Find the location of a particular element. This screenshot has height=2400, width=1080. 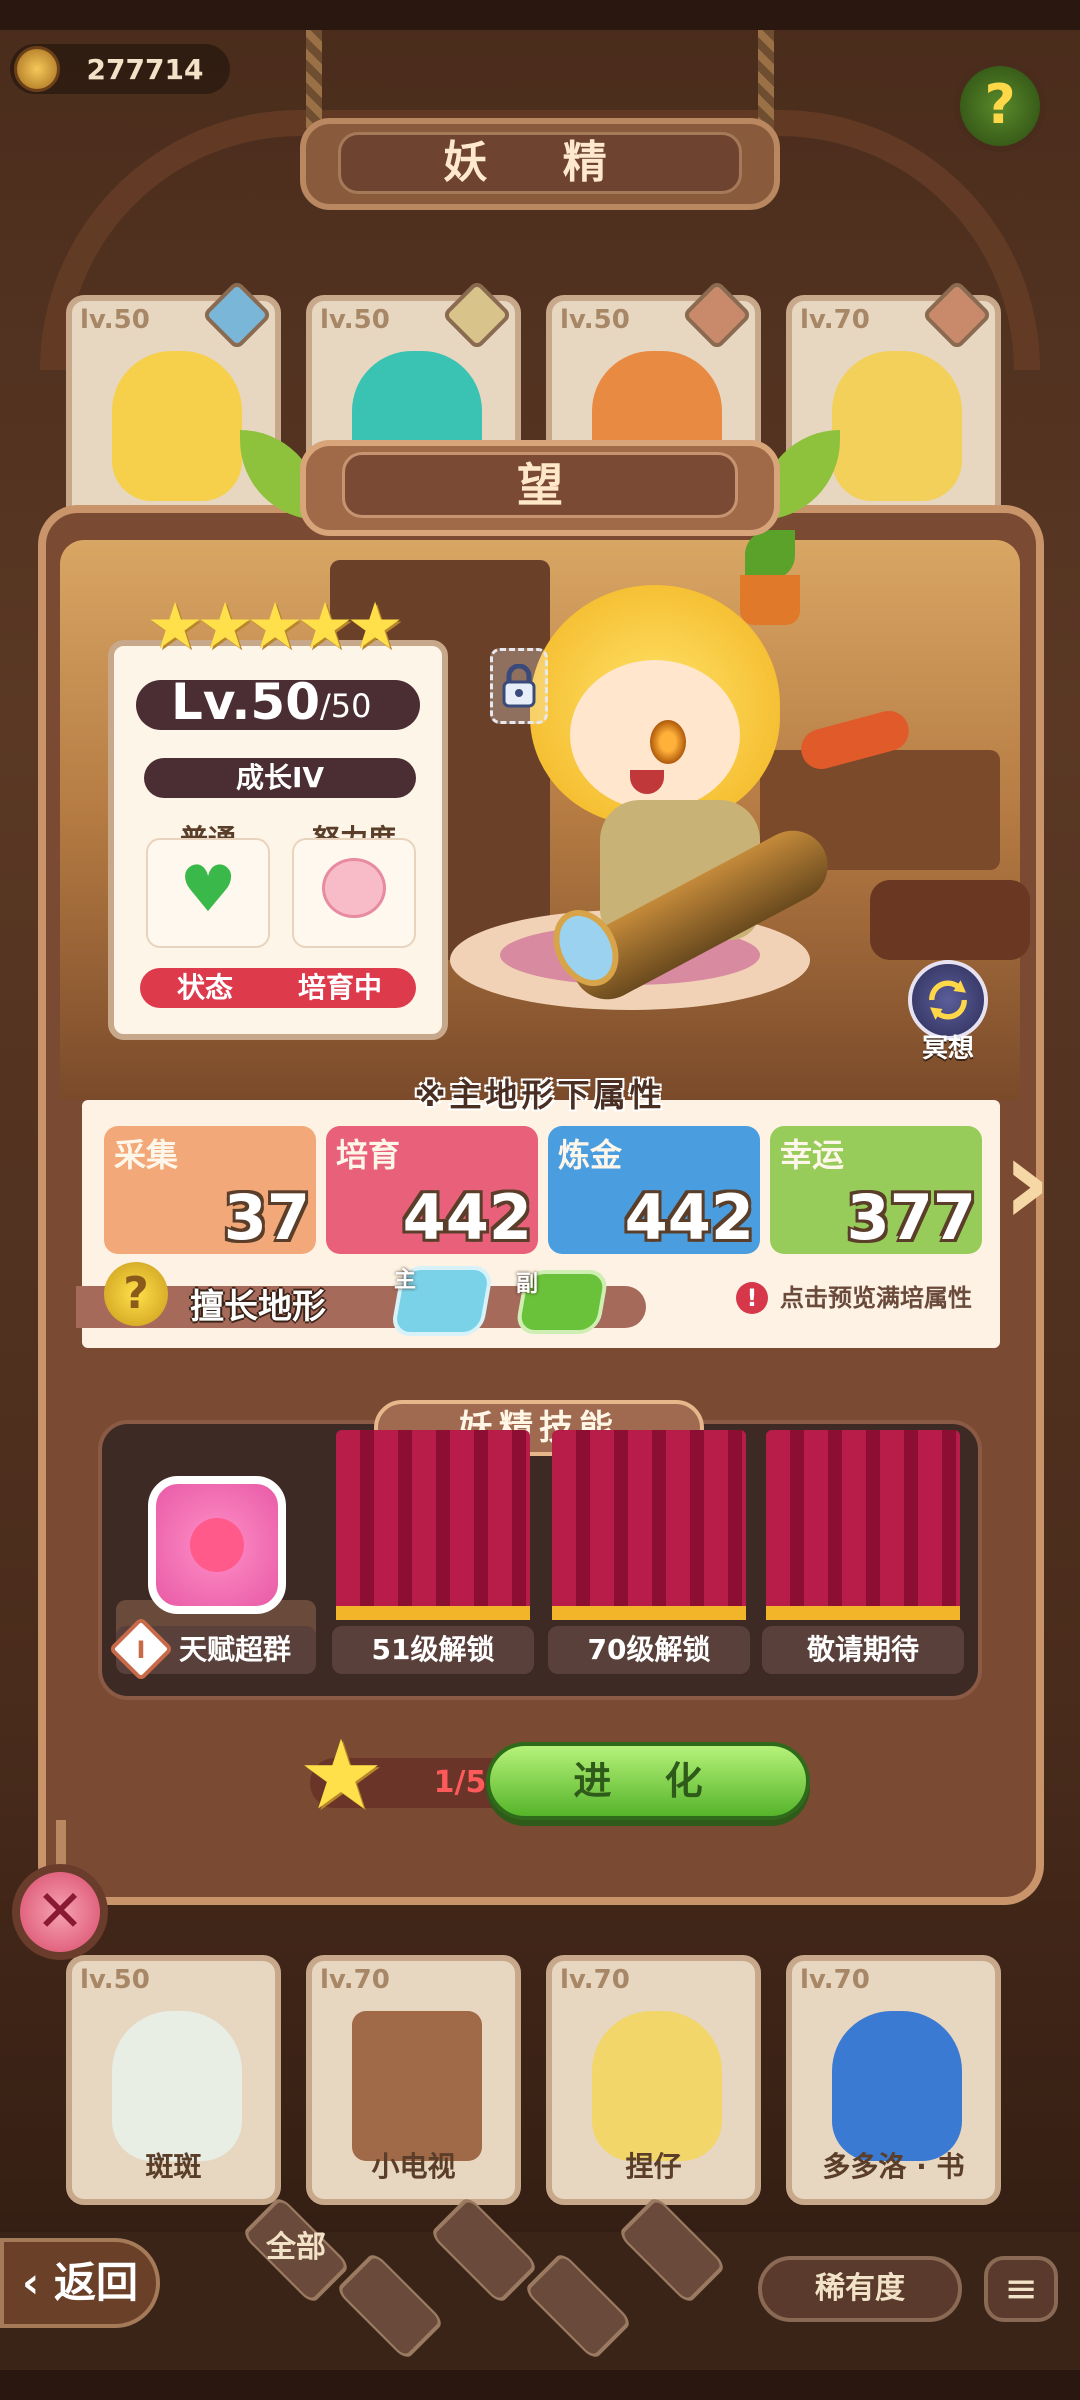

card-name: 斑斑 is located at coordinates (173, 2166).